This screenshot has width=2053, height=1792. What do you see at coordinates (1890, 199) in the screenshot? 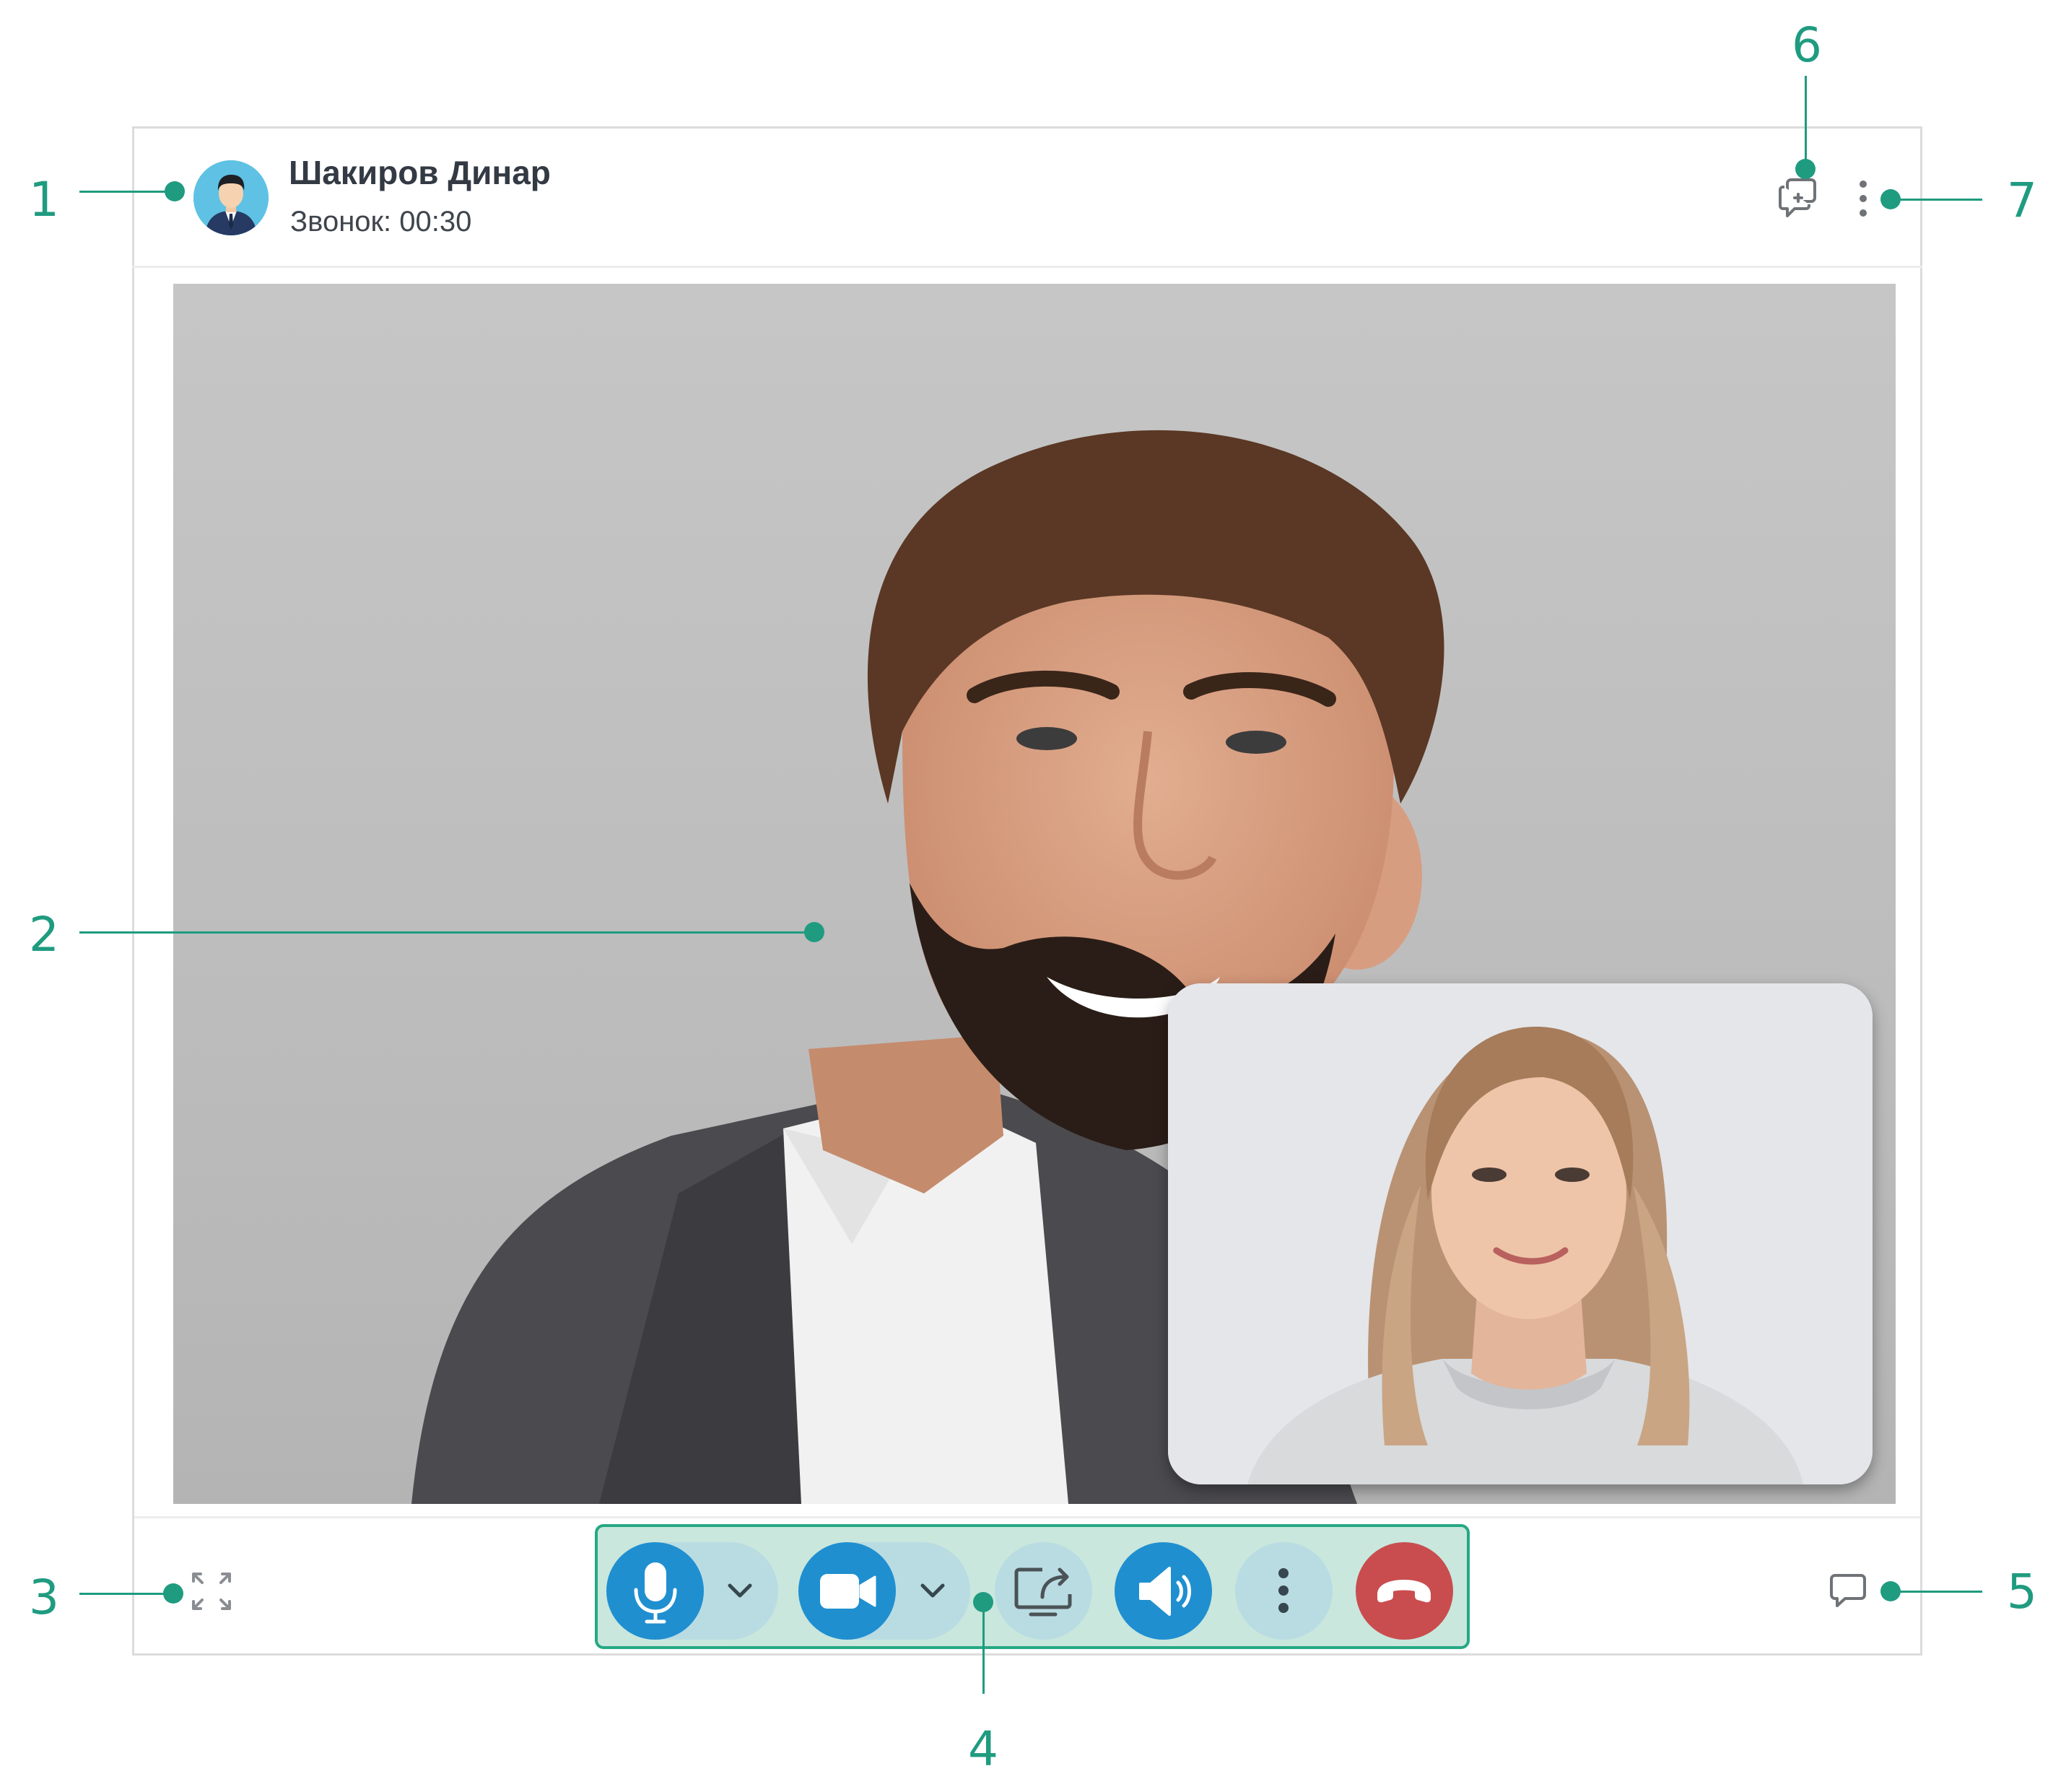
I see `callout-7-dot` at bounding box center [1890, 199].